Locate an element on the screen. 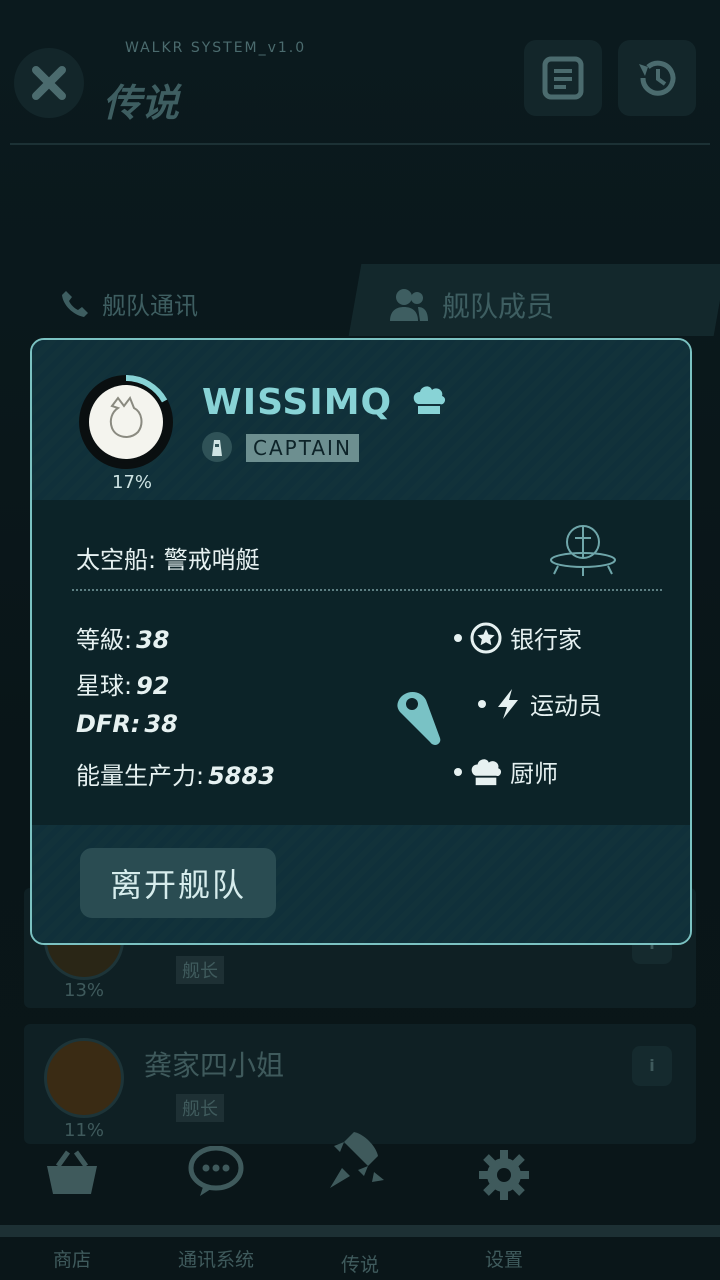  role-banker: 银行家 is located at coordinates (518, 637).